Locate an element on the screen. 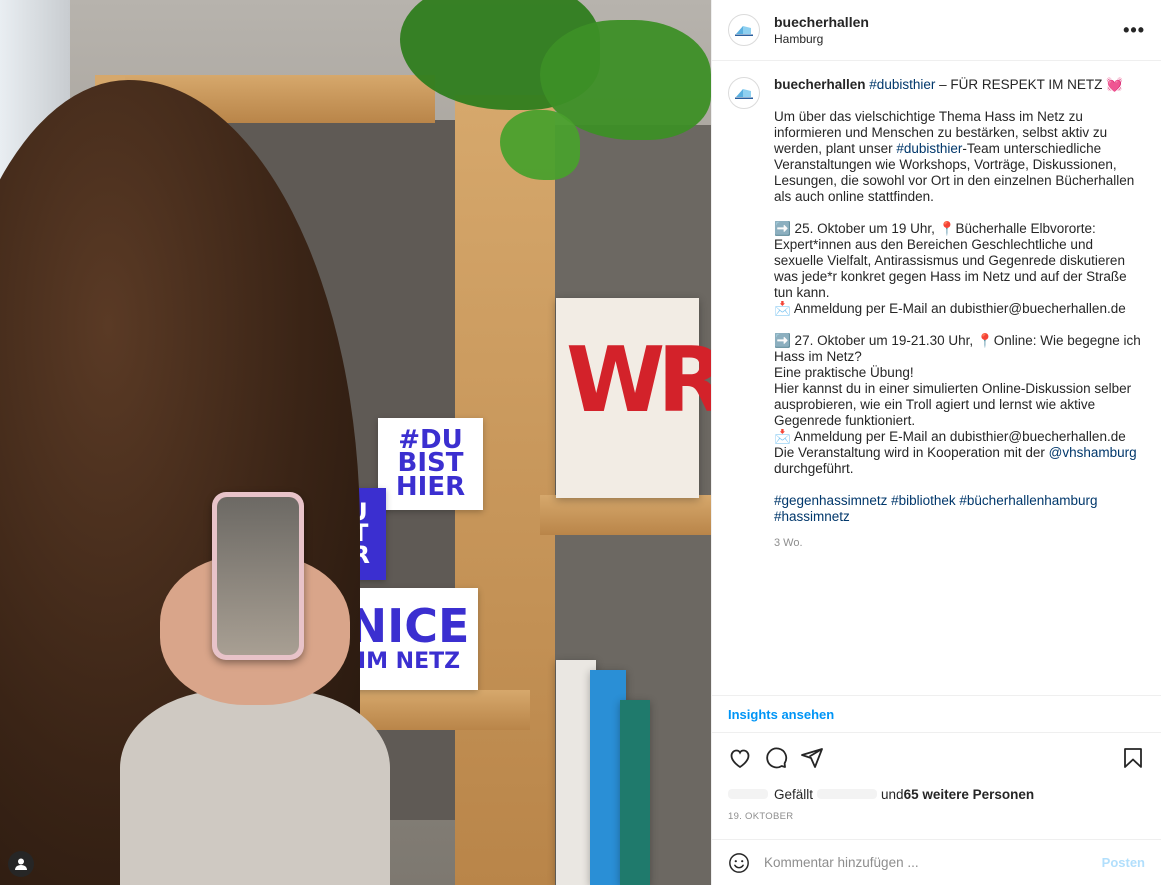 The height and width of the screenshot is (885, 1161). tile-nice-text: NICE is located at coordinates (409, 626).